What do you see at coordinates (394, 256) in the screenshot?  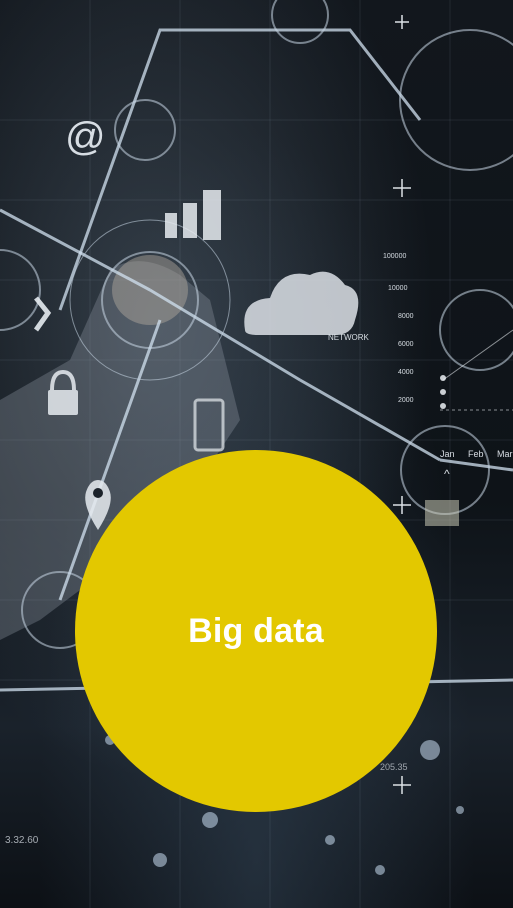 I see `axis-value: 100000` at bounding box center [394, 256].